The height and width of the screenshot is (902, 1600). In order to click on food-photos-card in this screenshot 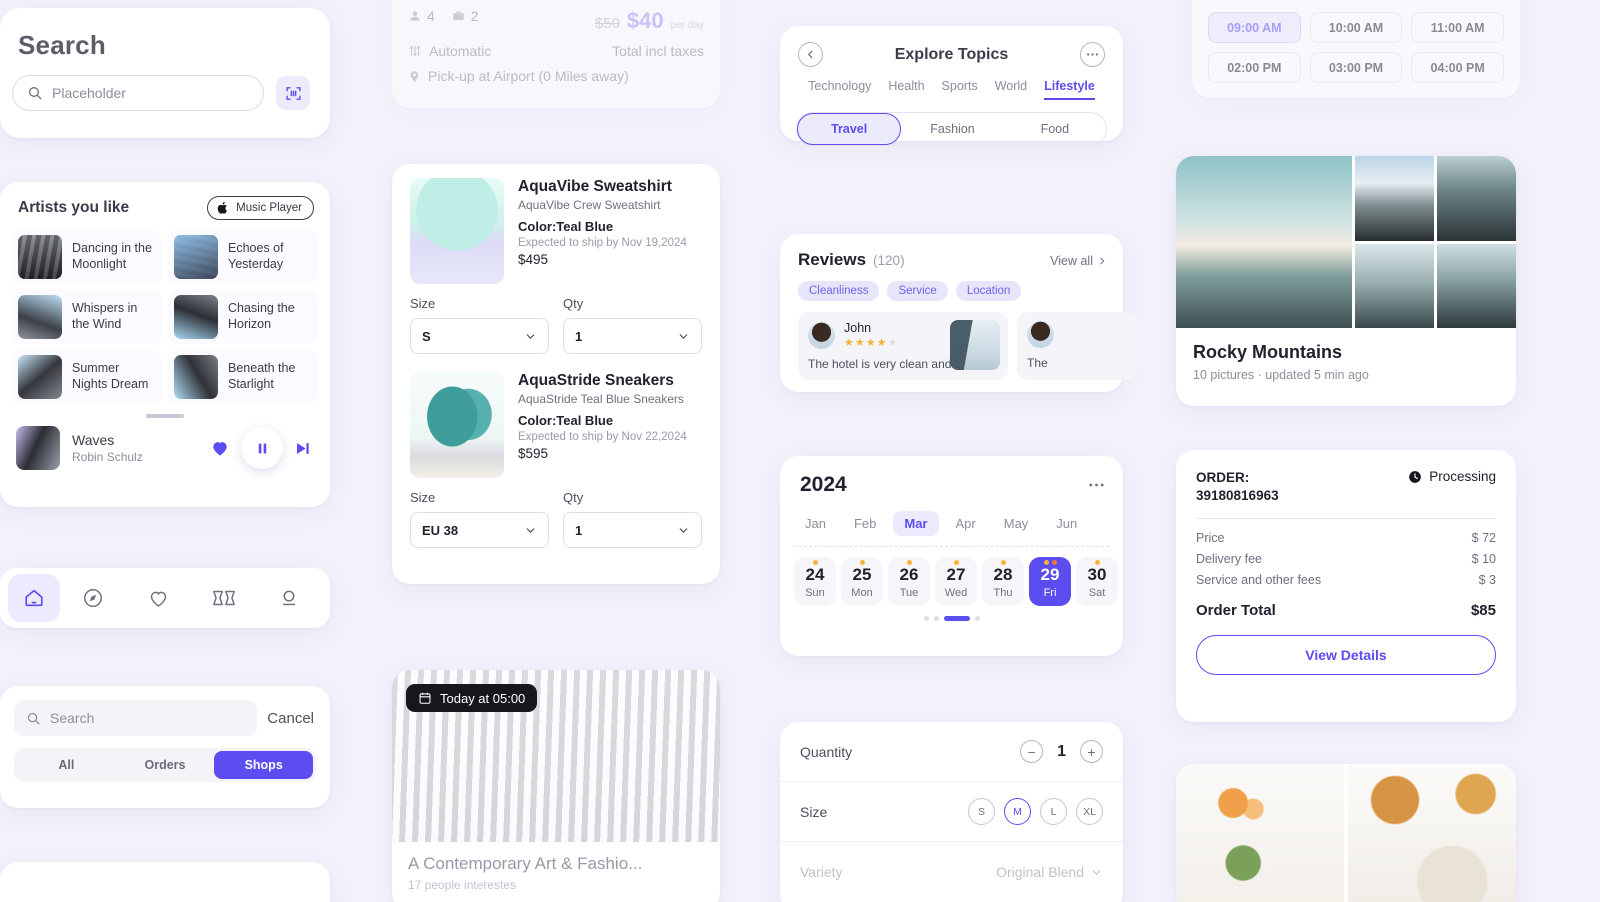, I will do `click(1346, 833)`.